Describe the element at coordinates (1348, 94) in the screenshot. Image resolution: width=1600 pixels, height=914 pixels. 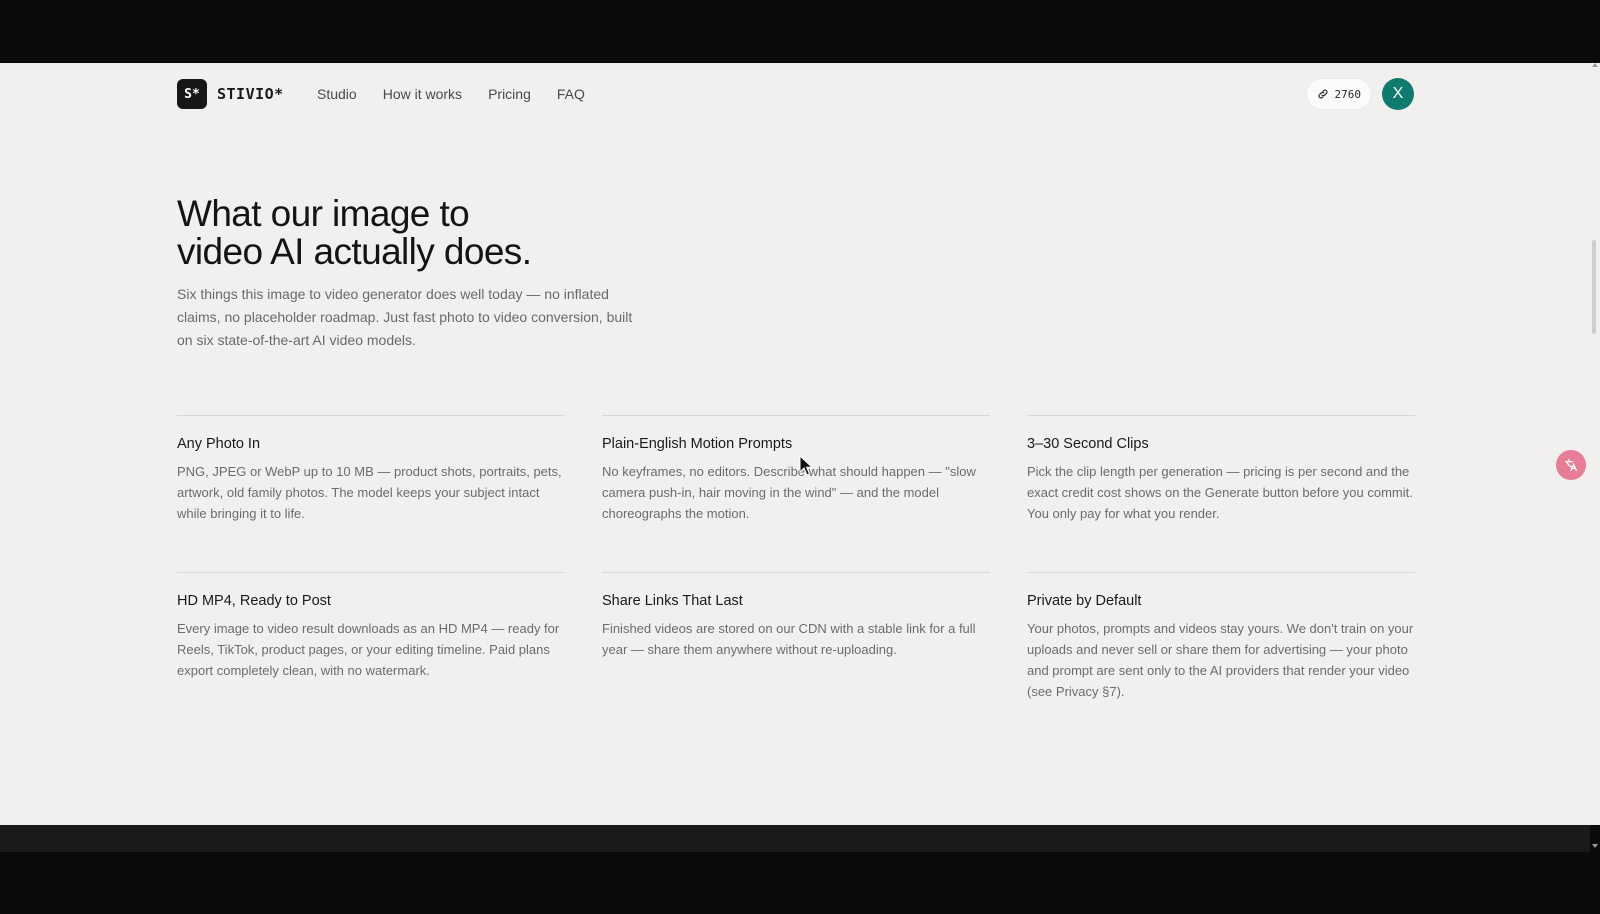
I see `credits-count: 2760` at that location.